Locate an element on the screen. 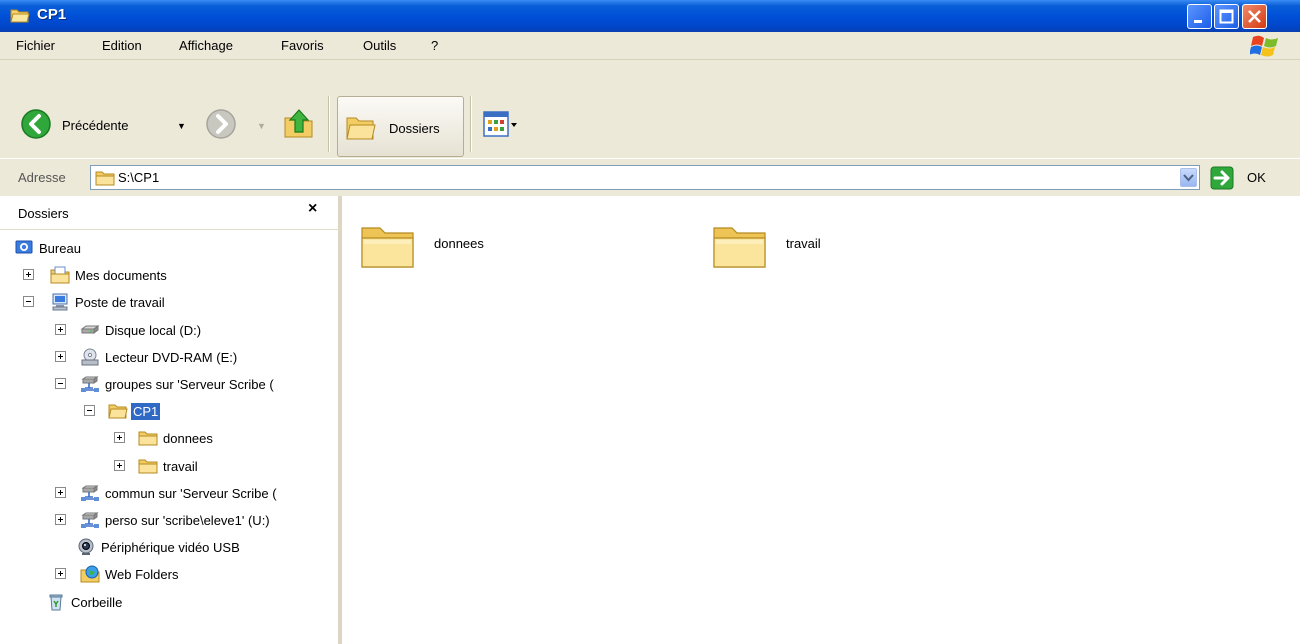  menu-favoris: Favoris is located at coordinates (302, 45).